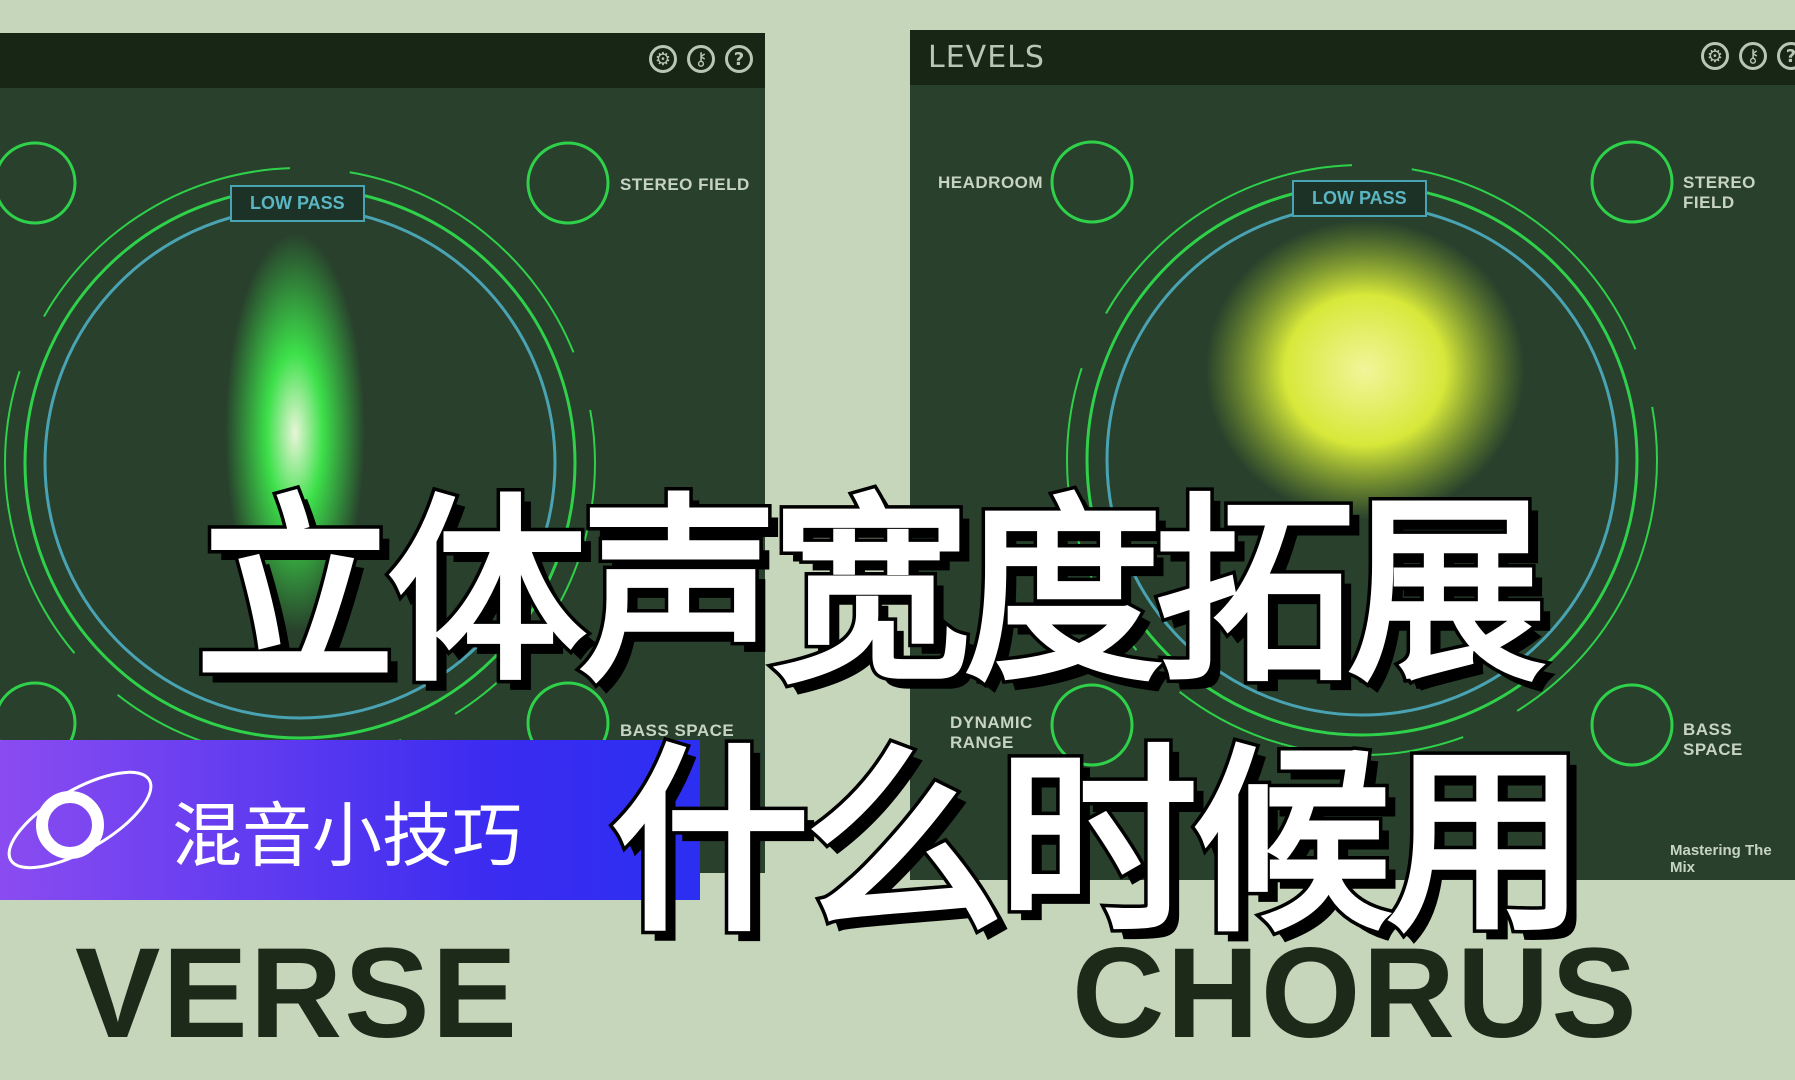 The width and height of the screenshot is (1795, 1080). What do you see at coordinates (1721, 859) in the screenshot?
I see `brand-label: Mastering The Mix` at bounding box center [1721, 859].